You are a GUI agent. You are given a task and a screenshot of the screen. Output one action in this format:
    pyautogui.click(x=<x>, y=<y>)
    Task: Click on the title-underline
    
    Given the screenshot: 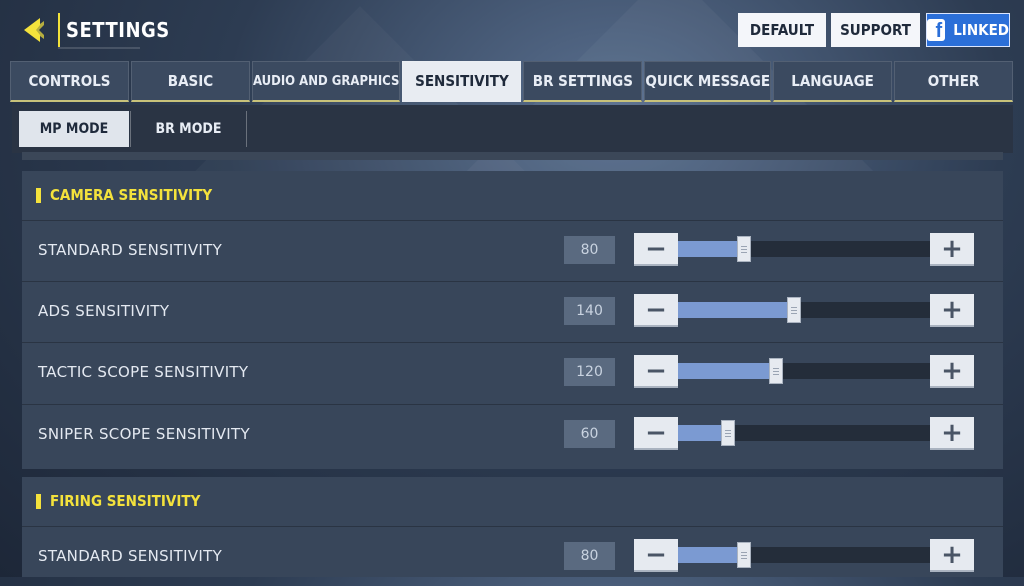 What is the action you would take?
    pyautogui.click(x=99, y=48)
    